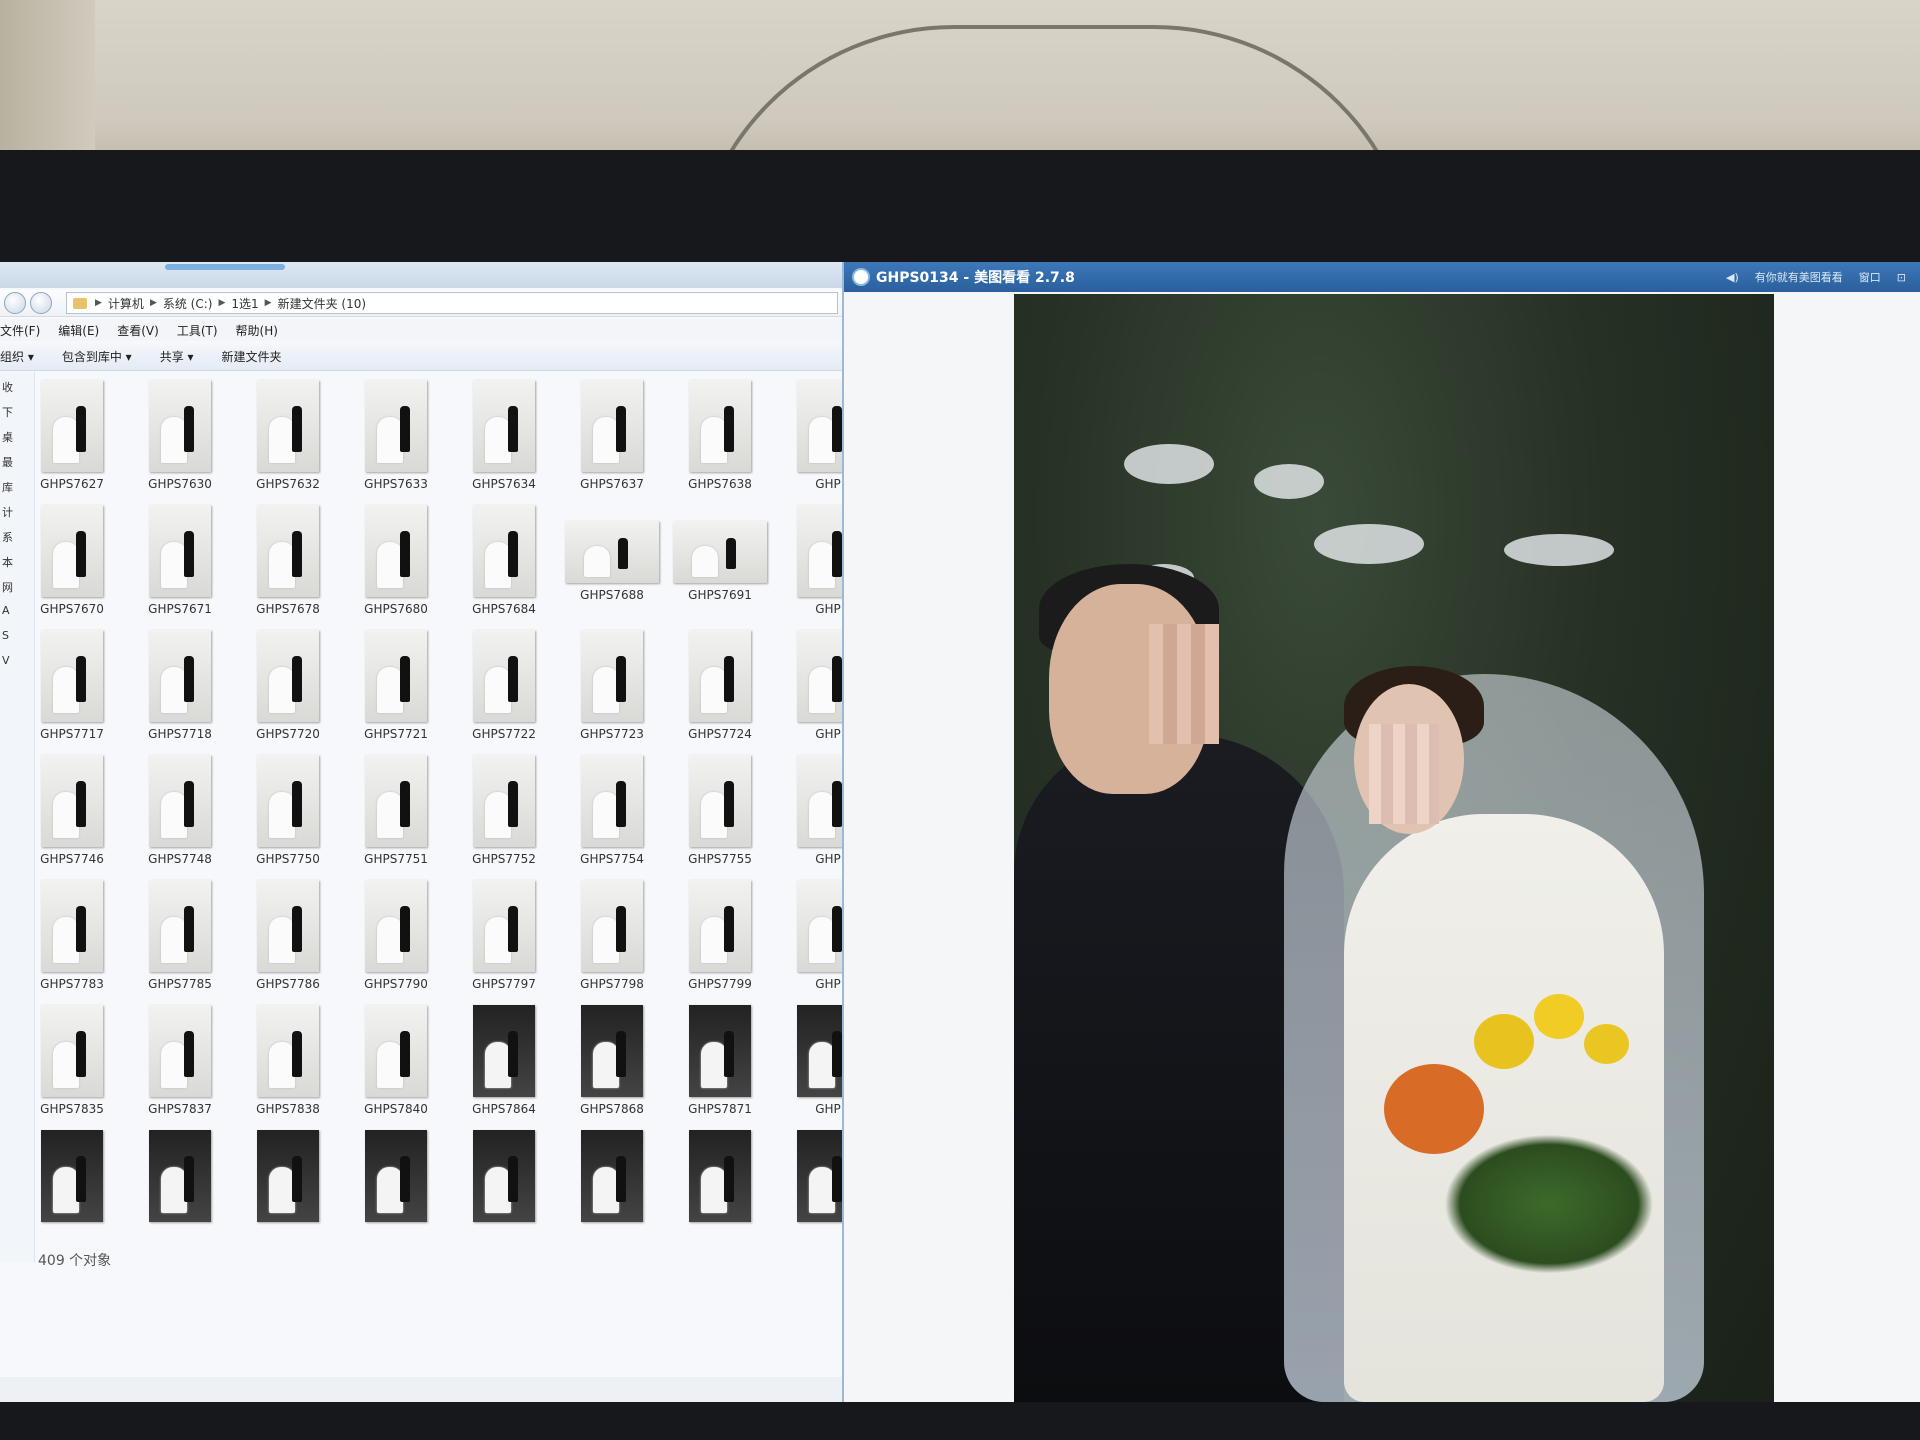 This screenshot has height=1440, width=1920. What do you see at coordinates (396, 686) in the screenshot?
I see `file-thumbnail: GHPS7721` at bounding box center [396, 686].